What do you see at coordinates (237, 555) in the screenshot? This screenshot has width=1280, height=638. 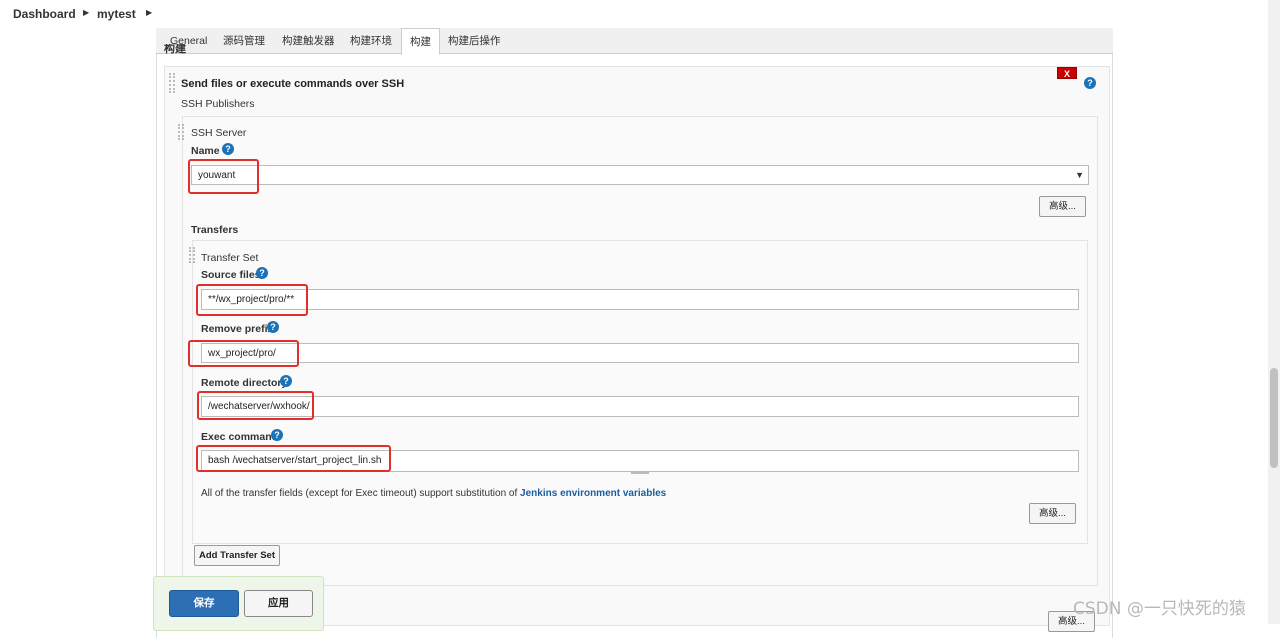 I see `add-transfer-set-button: Add Transfer Set` at bounding box center [237, 555].